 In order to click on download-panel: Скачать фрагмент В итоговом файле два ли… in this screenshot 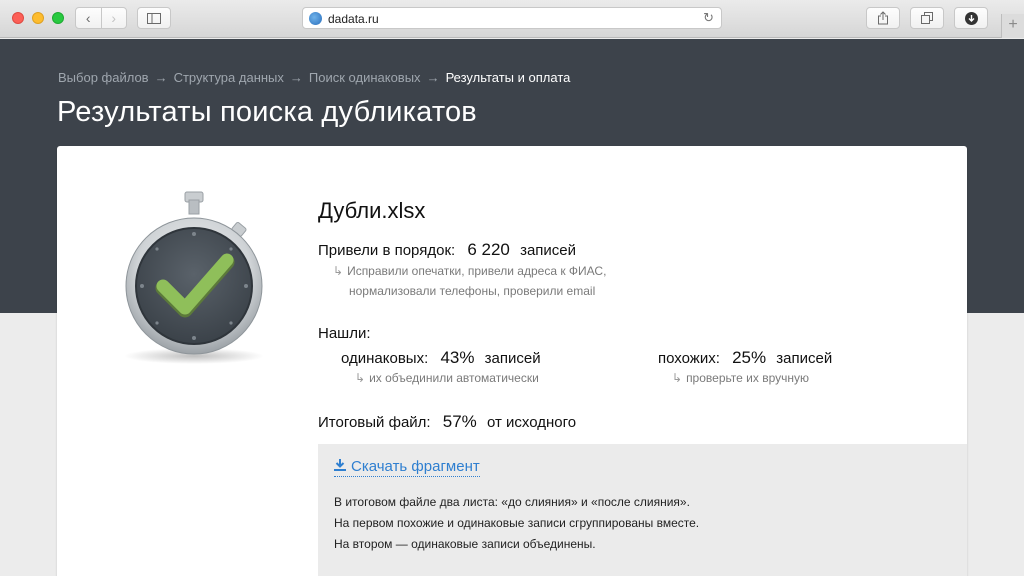, I will do `click(642, 510)`.